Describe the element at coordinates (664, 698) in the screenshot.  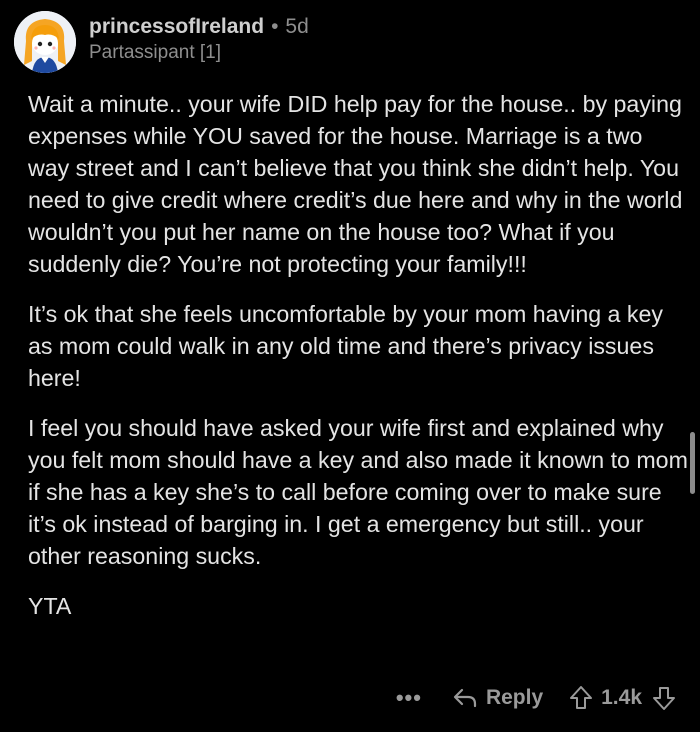
I see `downvote-arrow-icon` at that location.